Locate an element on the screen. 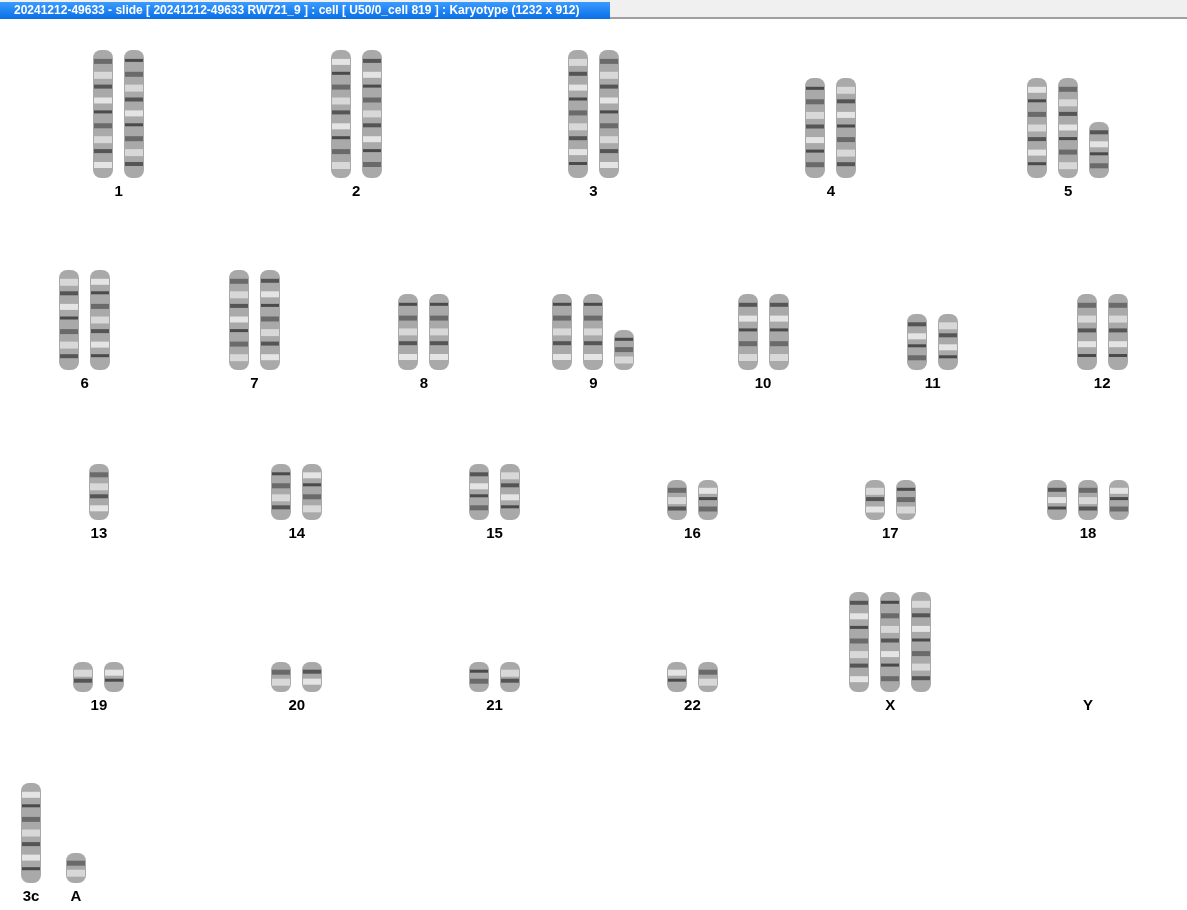  chromosome-number: 3 is located at coordinates (593, 191).